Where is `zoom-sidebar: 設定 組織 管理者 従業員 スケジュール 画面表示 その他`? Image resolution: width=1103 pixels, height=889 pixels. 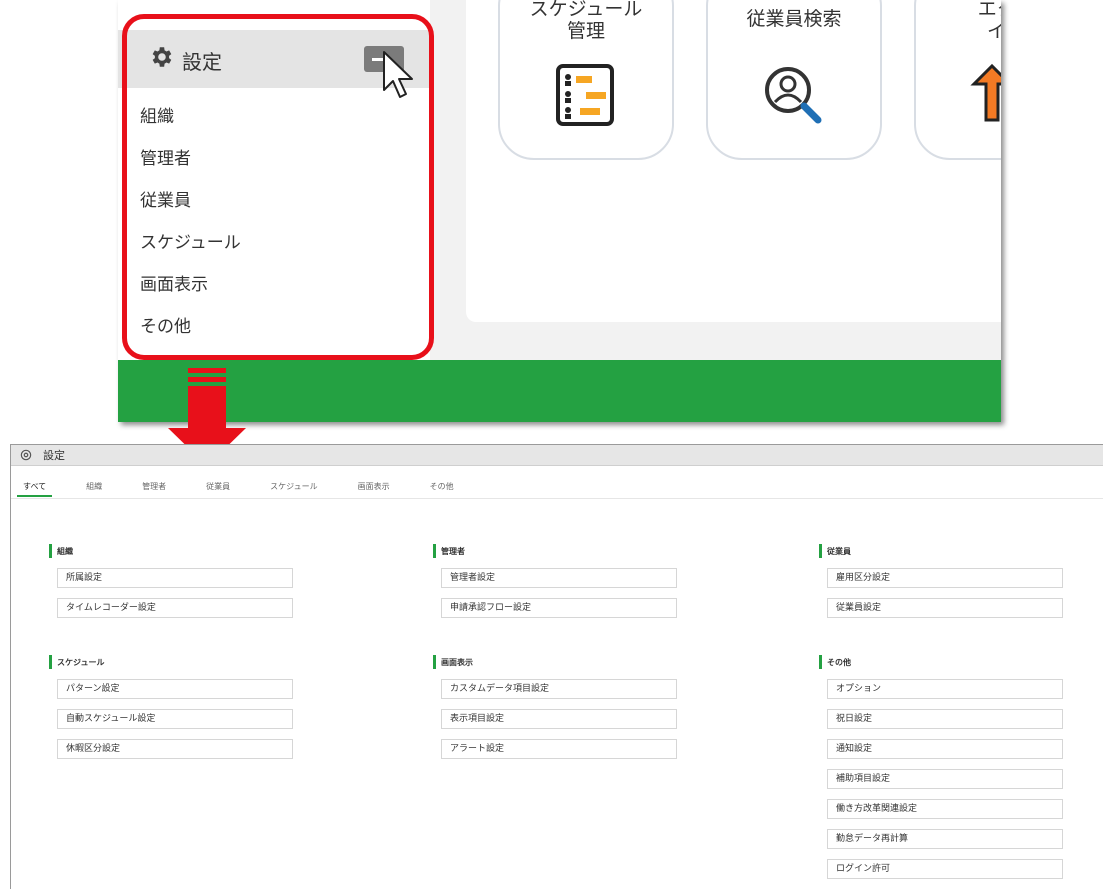 zoom-sidebar: 設定 組織 管理者 従業員 スケジュール 画面表示 その他 is located at coordinates (276, 180).